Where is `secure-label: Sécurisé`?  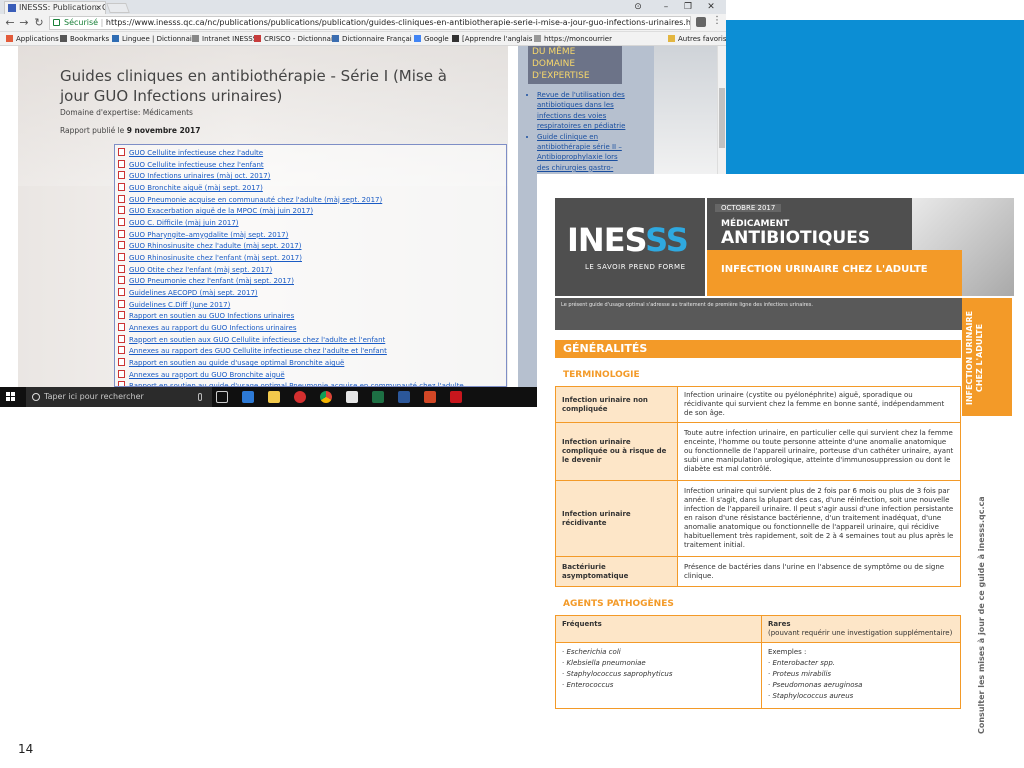
secure-label: Sécurisé is located at coordinates (81, 22).